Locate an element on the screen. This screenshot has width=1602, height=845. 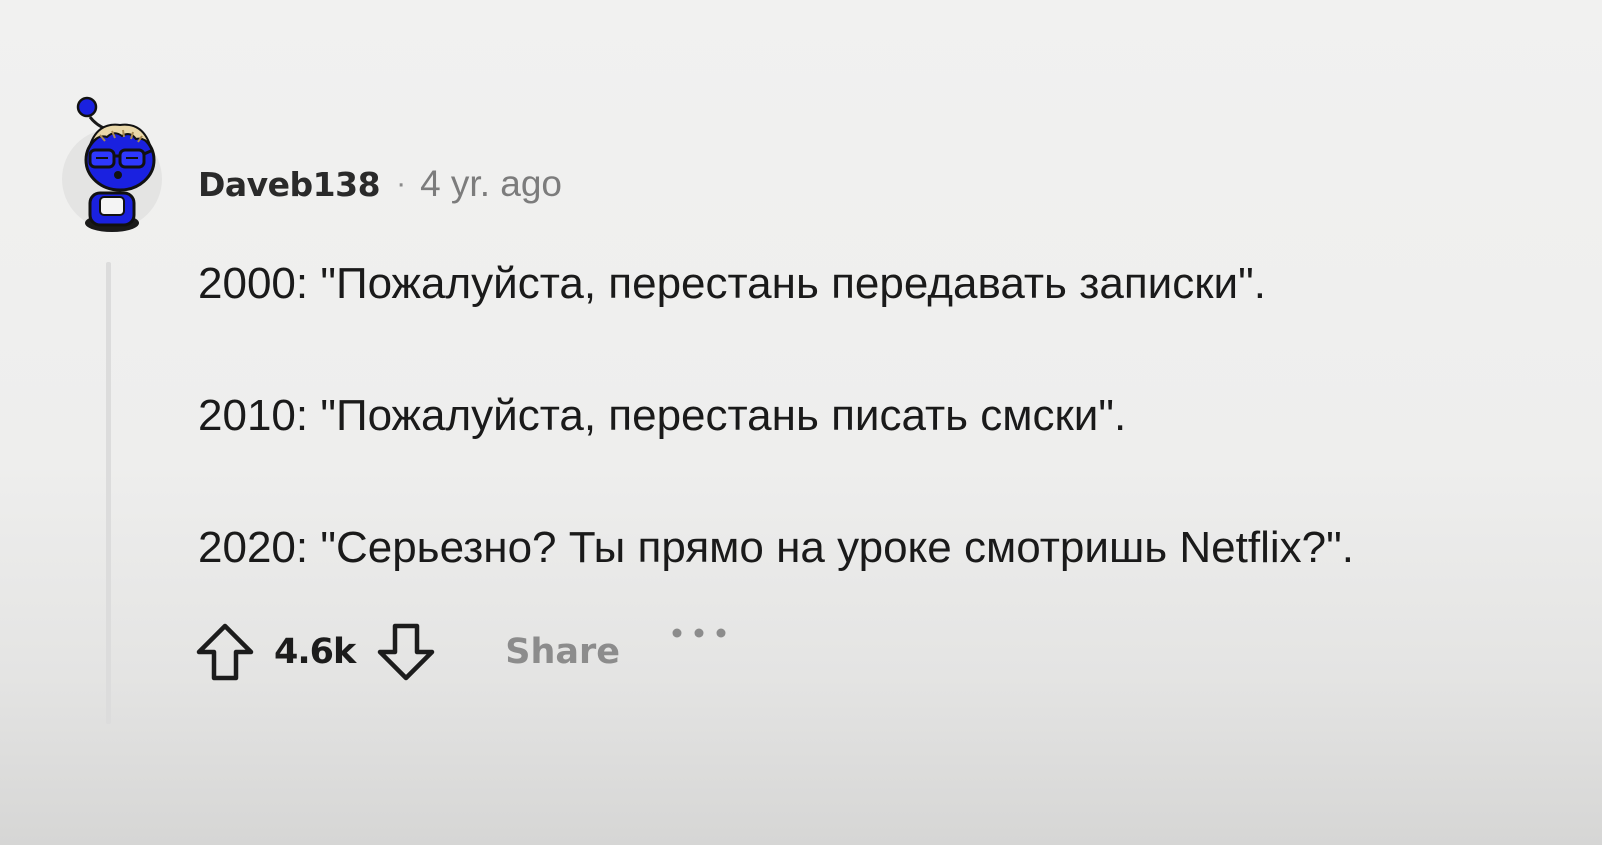
snoo-avatar-icon is located at coordinates (112, 164).